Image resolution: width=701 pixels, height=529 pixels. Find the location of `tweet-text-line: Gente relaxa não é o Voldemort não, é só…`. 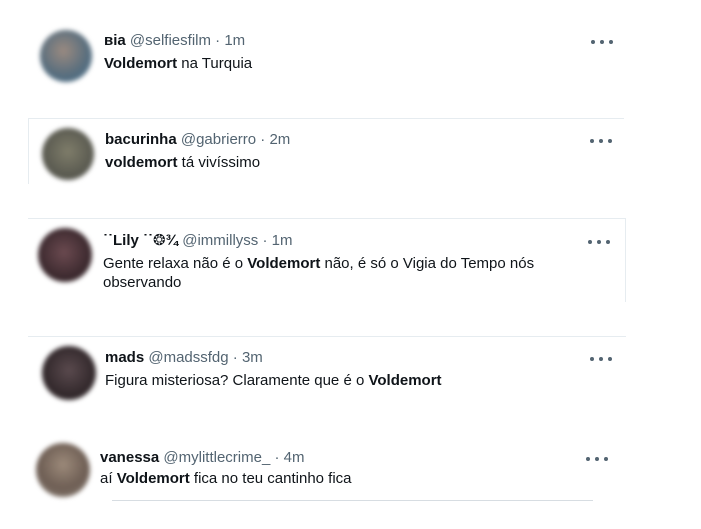

tweet-text-line: Gente relaxa não é o Voldemort não, é só… is located at coordinates (318, 264).